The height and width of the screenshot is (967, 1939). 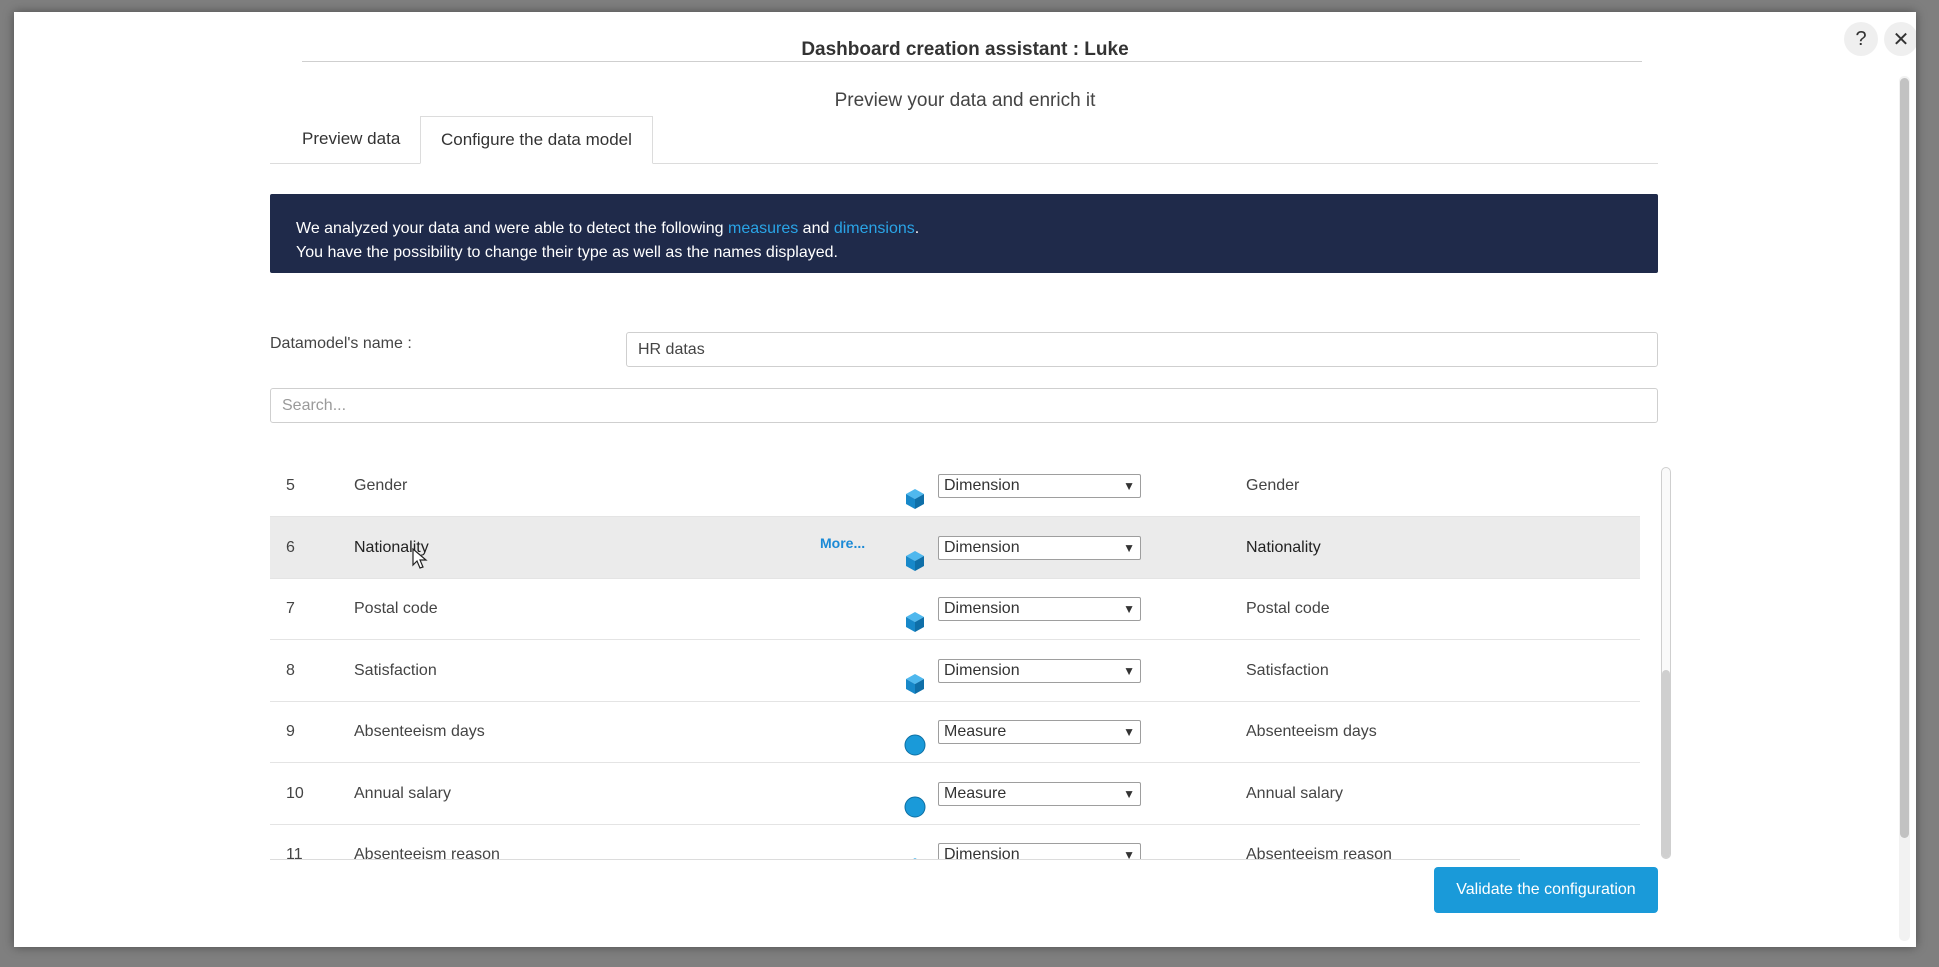 I want to click on dialog-title: Dashboard creation assistant : Luke, so click(x=965, y=49).